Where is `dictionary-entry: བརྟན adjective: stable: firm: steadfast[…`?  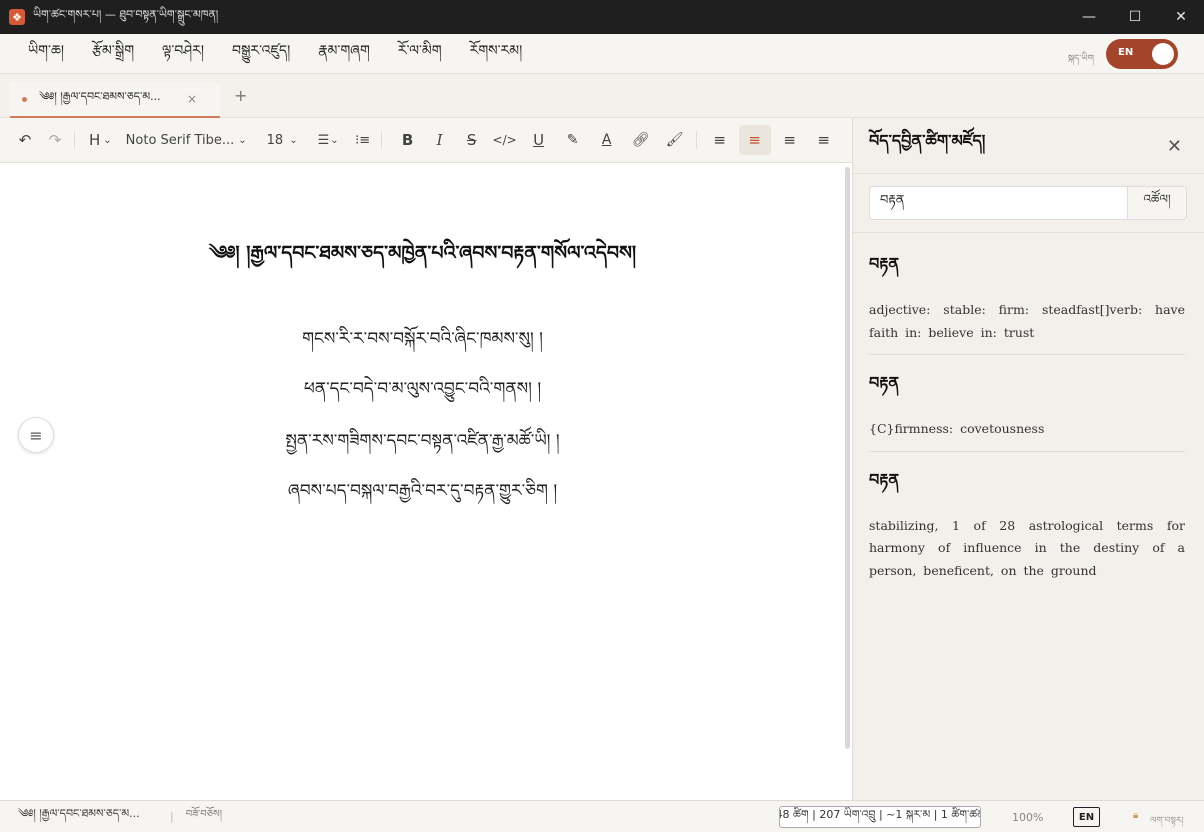
dictionary-entry: བརྟན adjective: stable: firm: steadfast[… is located at coordinates (1027, 300).